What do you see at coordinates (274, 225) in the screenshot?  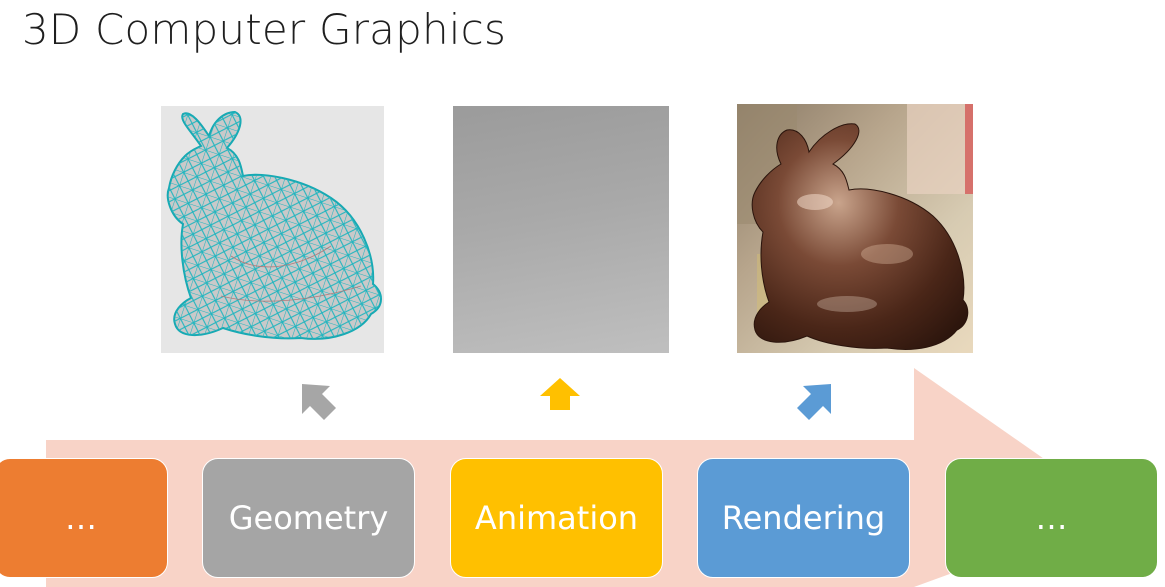 I see `bunny-wireframe` at bounding box center [274, 225].